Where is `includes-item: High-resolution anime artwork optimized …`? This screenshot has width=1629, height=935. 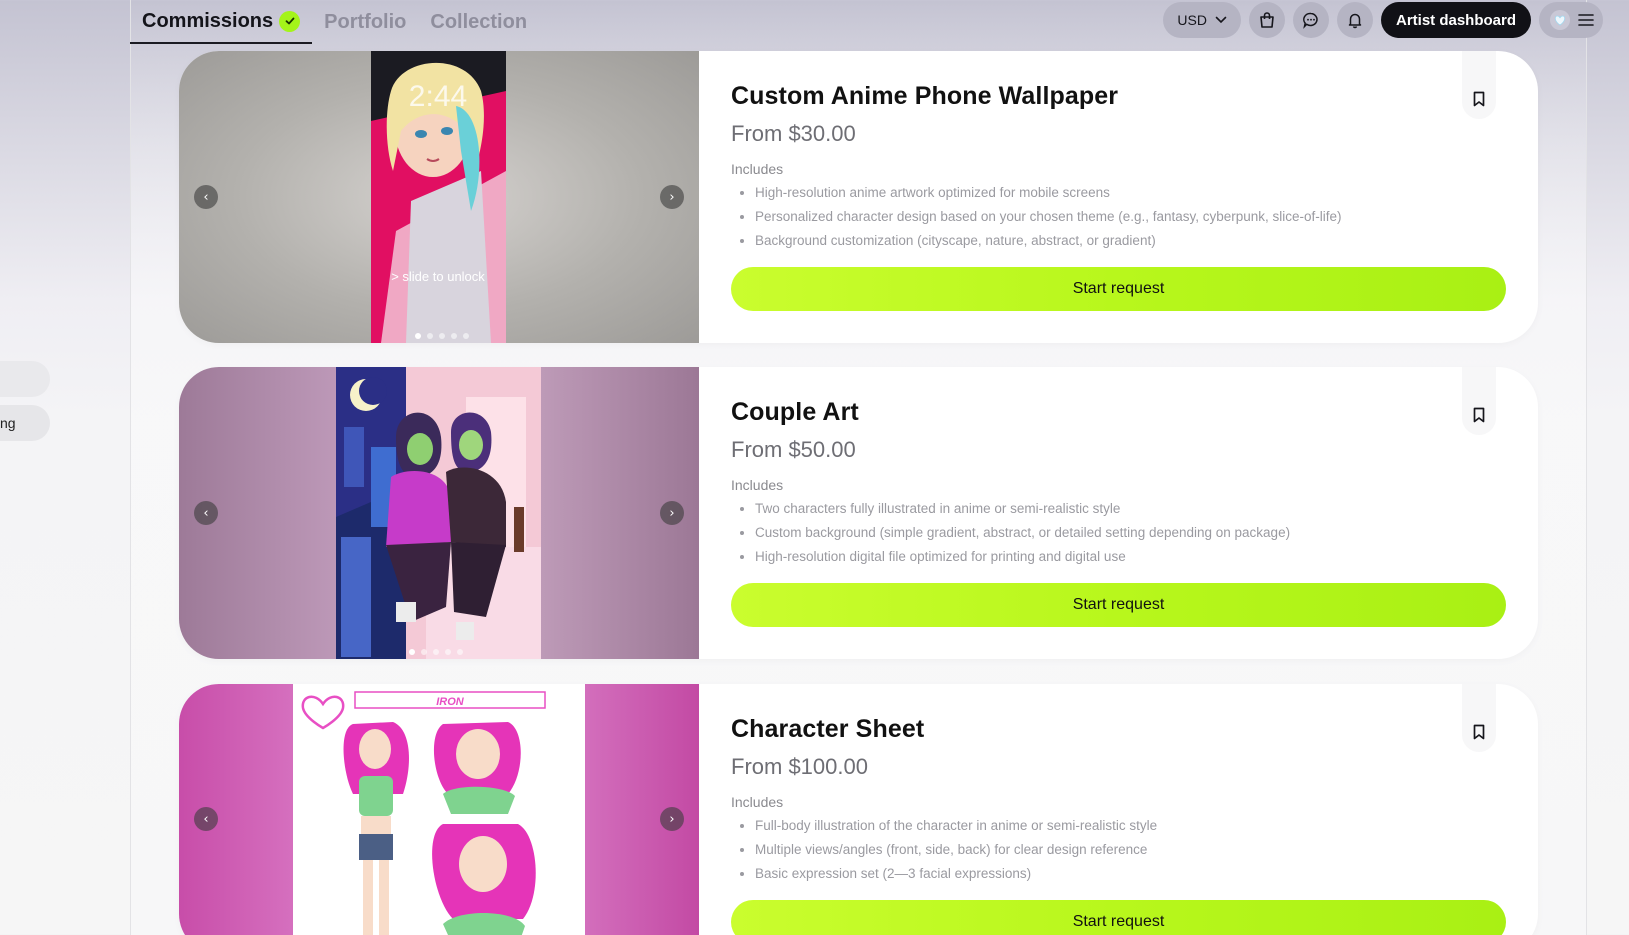
includes-item: High-resolution anime artwork optimized … is located at coordinates (1130, 193).